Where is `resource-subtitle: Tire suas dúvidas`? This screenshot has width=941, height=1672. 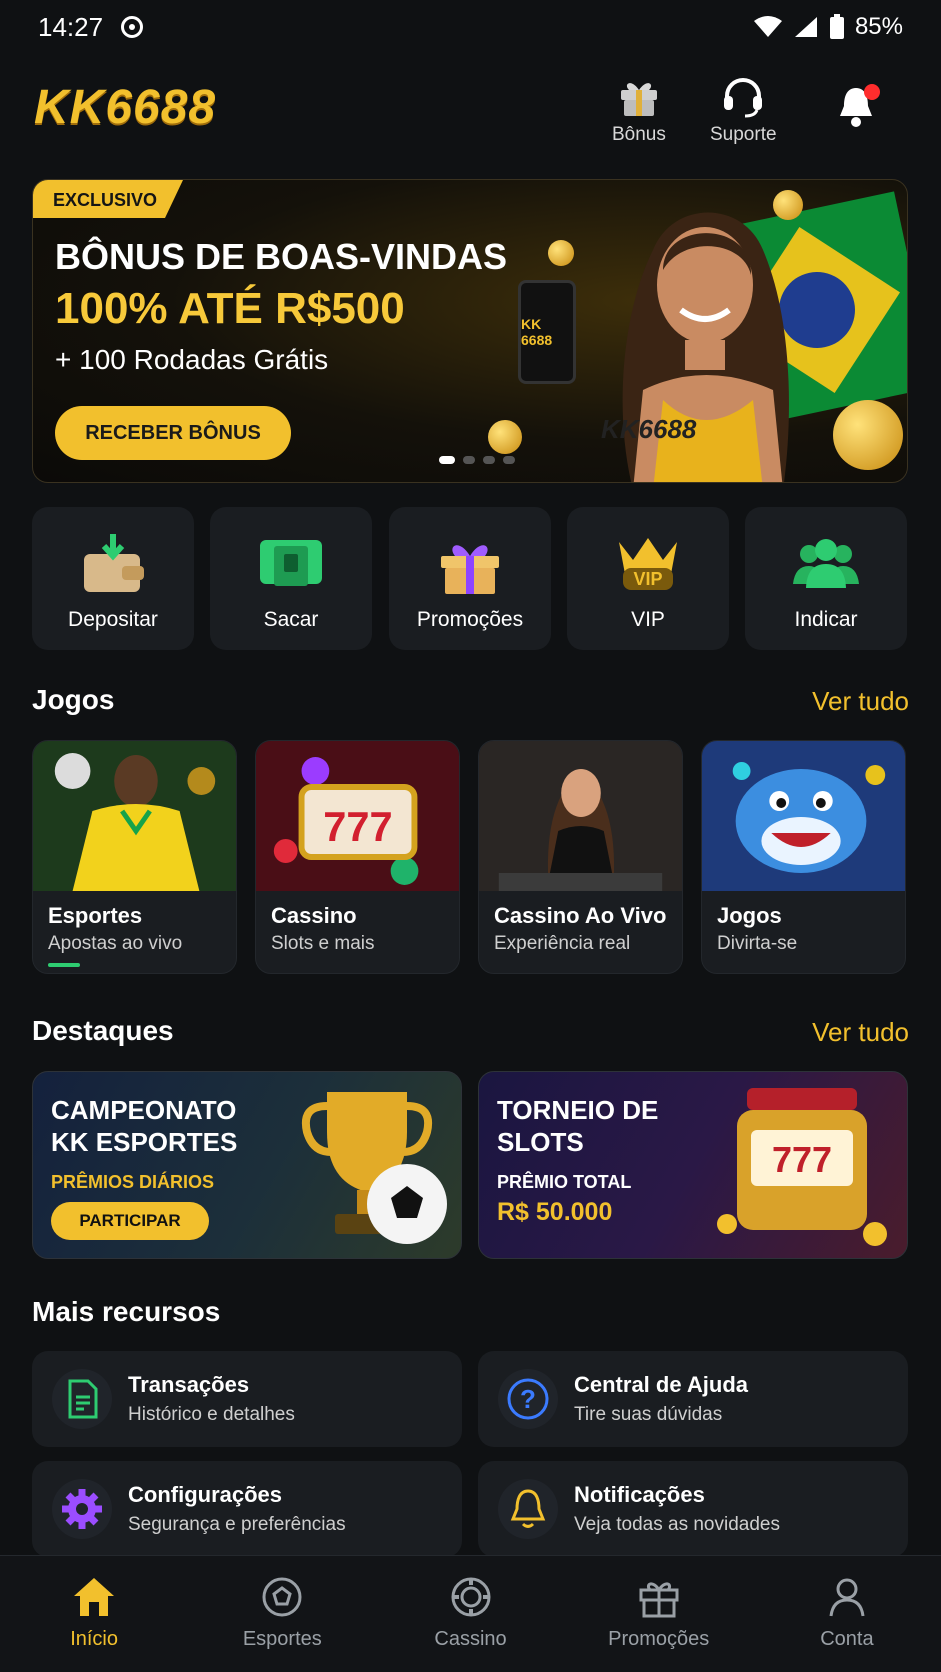
resource-subtitle: Tire suas dúvidas is located at coordinates (648, 1414).